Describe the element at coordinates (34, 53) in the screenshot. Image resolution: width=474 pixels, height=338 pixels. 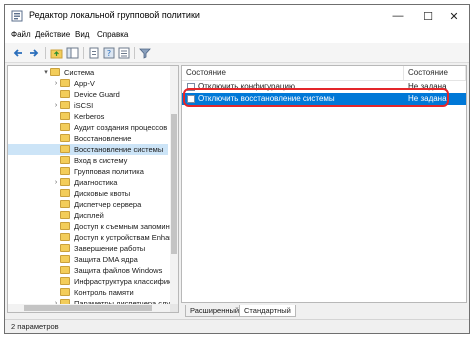
I see `forward-arrow-icon` at that location.